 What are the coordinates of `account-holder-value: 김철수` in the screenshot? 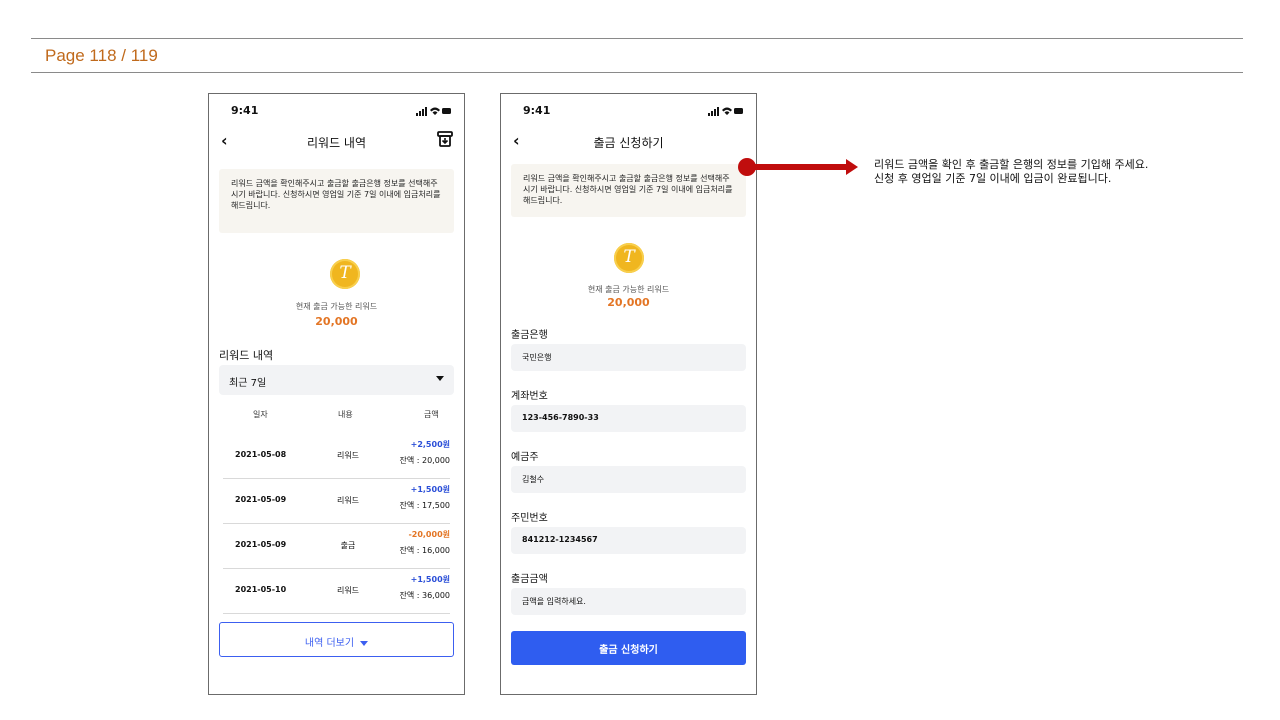 It's located at (533, 479).